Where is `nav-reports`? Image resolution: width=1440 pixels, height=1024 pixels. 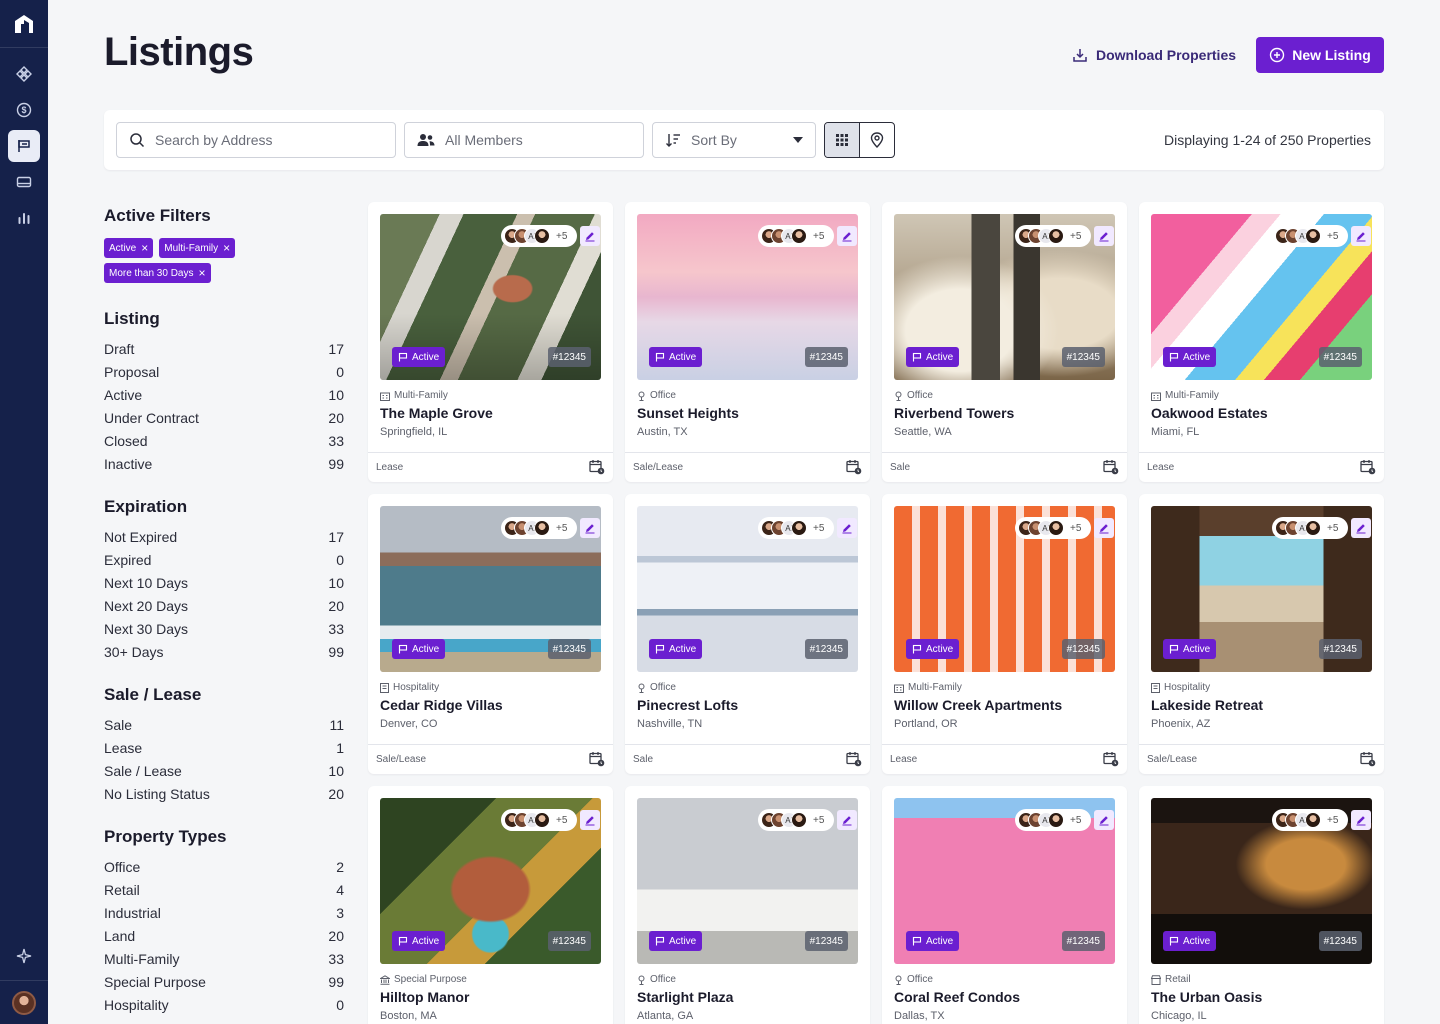
nav-reports is located at coordinates (24, 218).